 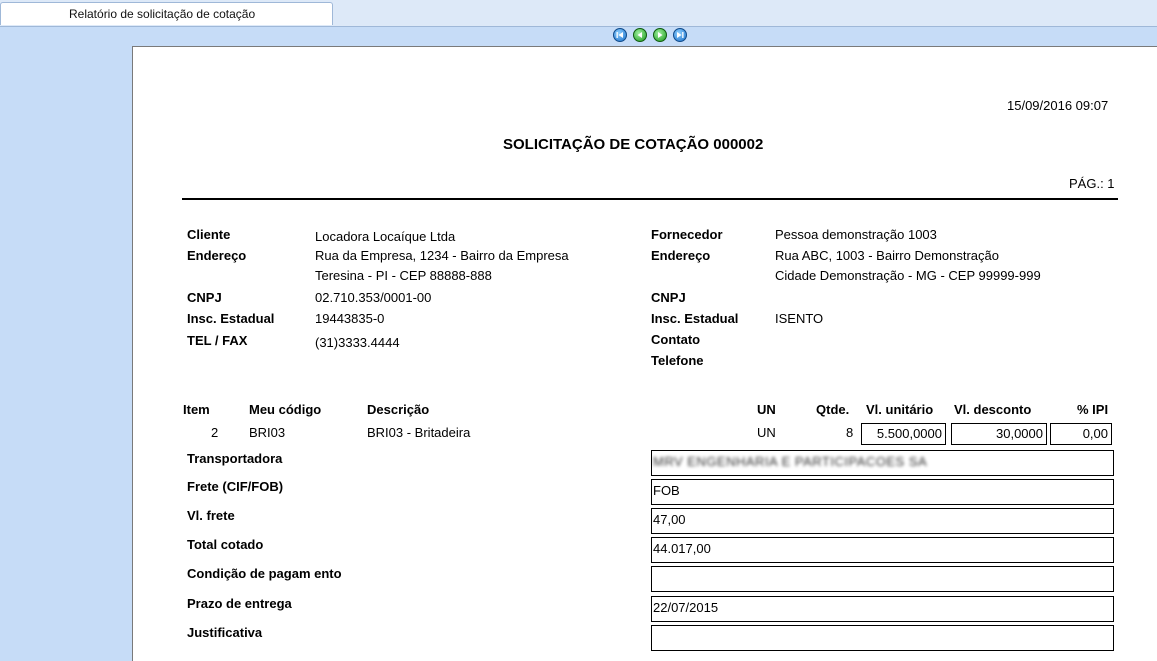 I want to click on item-ipi-field: 0,00, so click(x=1081, y=434).